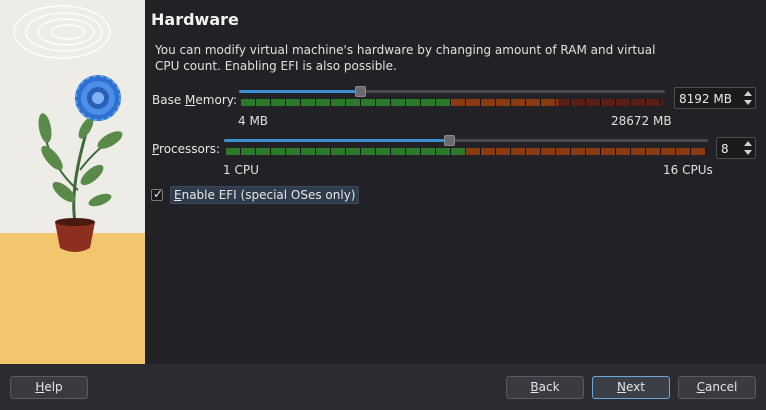 Image resolution: width=766 pixels, height=410 pixels. I want to click on help-button: Help, so click(49, 387).